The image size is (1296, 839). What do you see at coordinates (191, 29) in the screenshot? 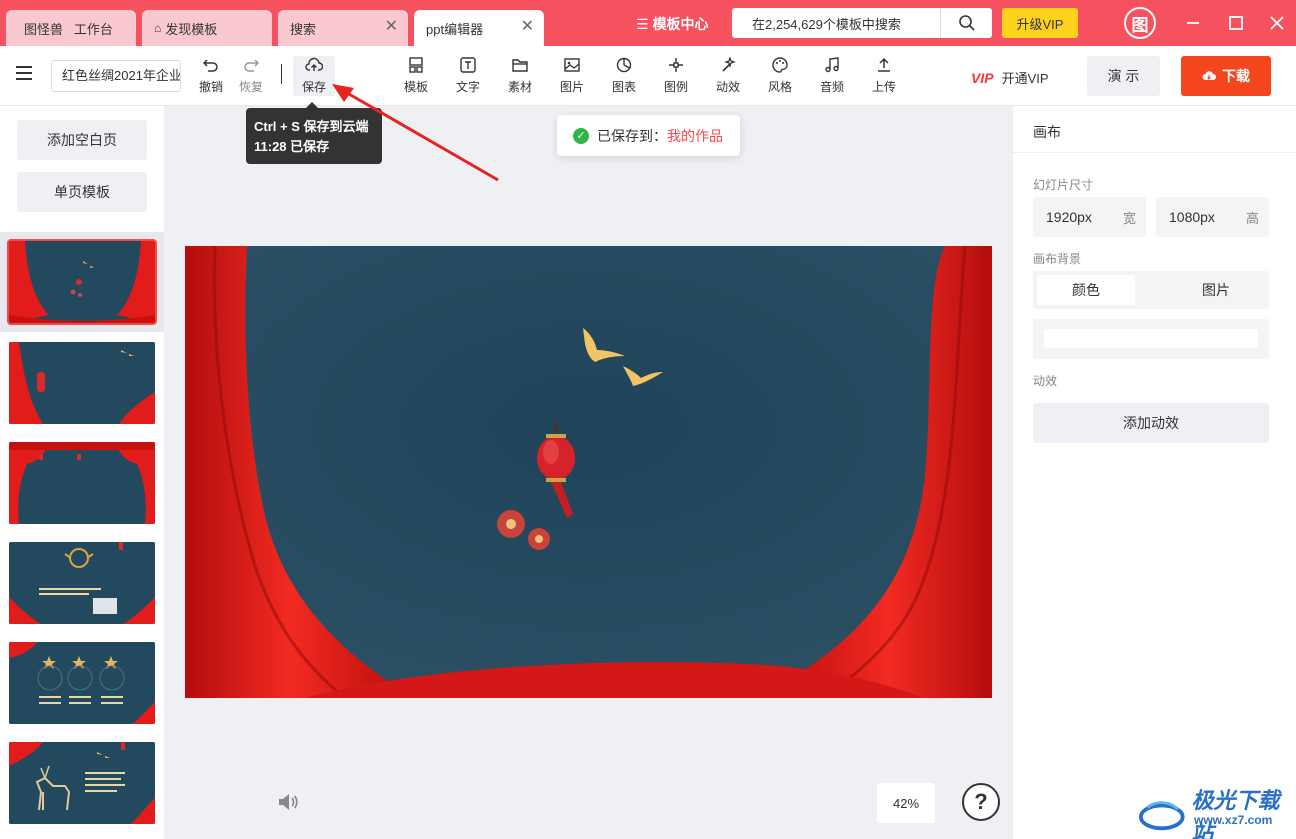
I see `tab-label: 发现模板` at bounding box center [191, 29].